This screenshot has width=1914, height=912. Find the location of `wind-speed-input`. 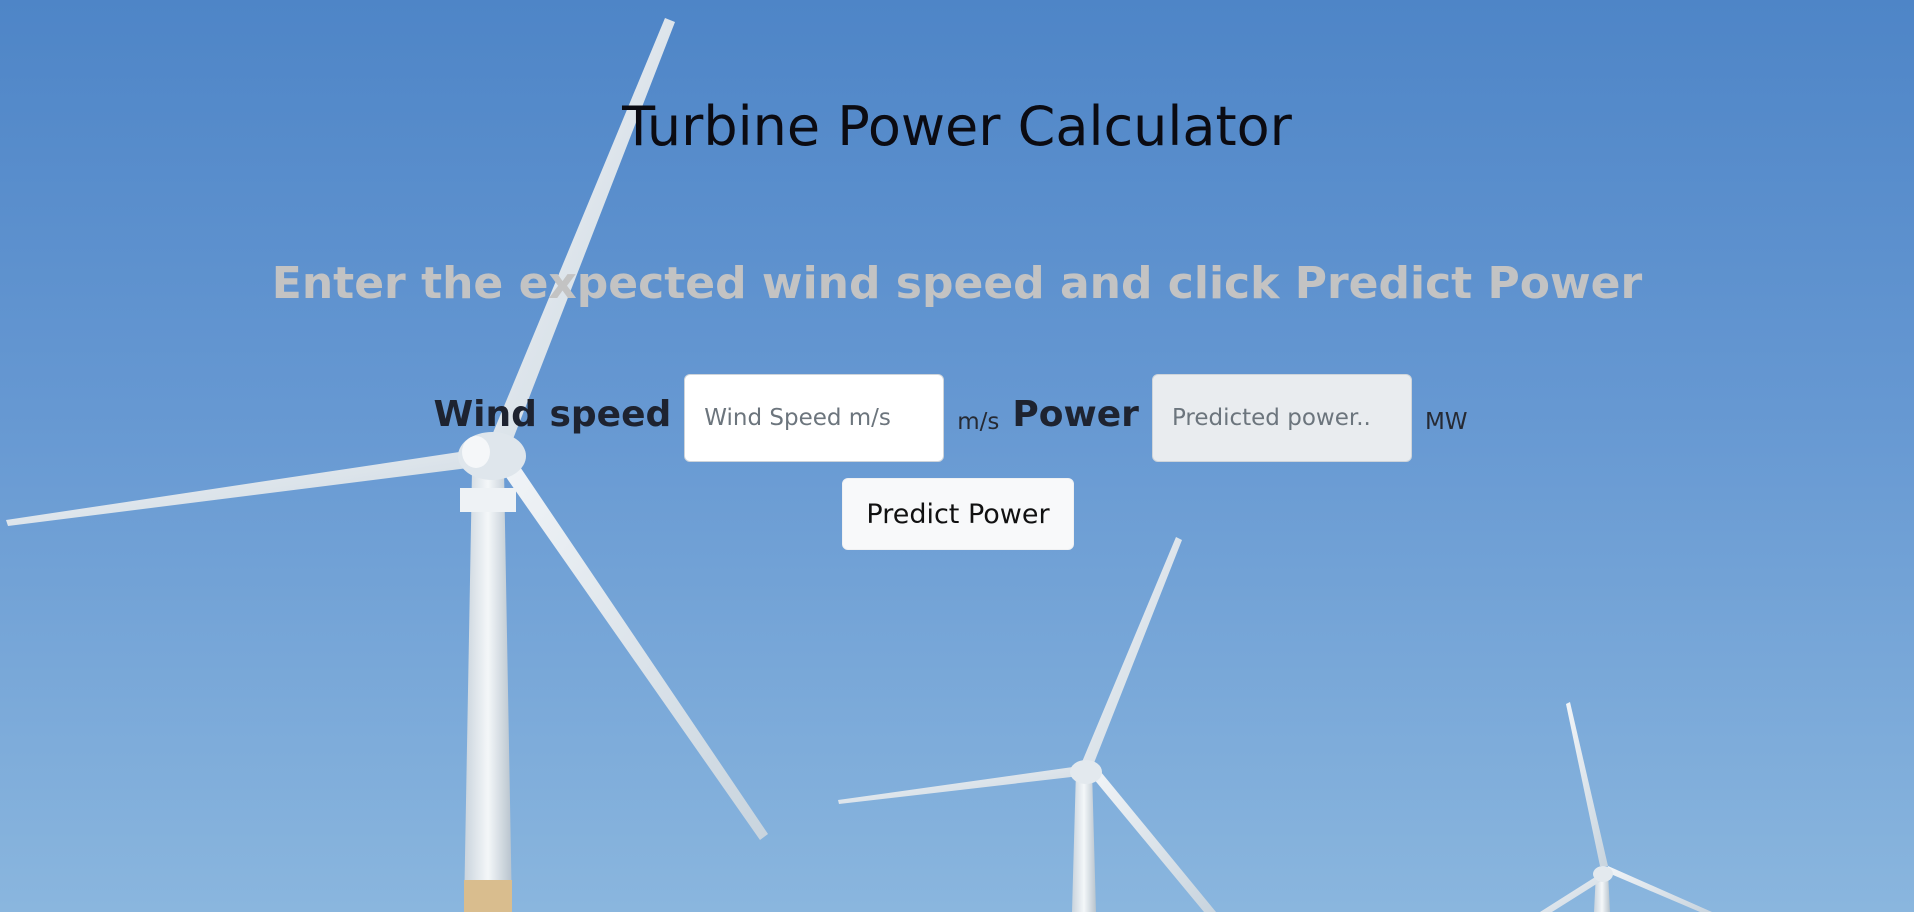

wind-speed-input is located at coordinates (814, 418).